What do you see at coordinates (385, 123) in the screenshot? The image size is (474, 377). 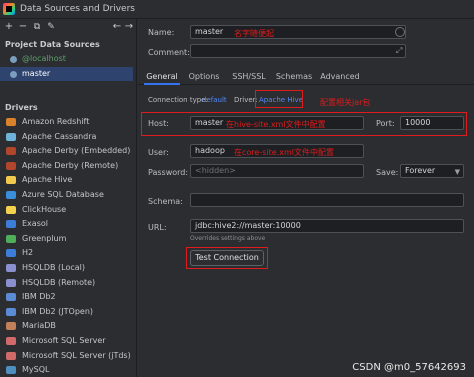 I see `port-label: Port:` at bounding box center [385, 123].